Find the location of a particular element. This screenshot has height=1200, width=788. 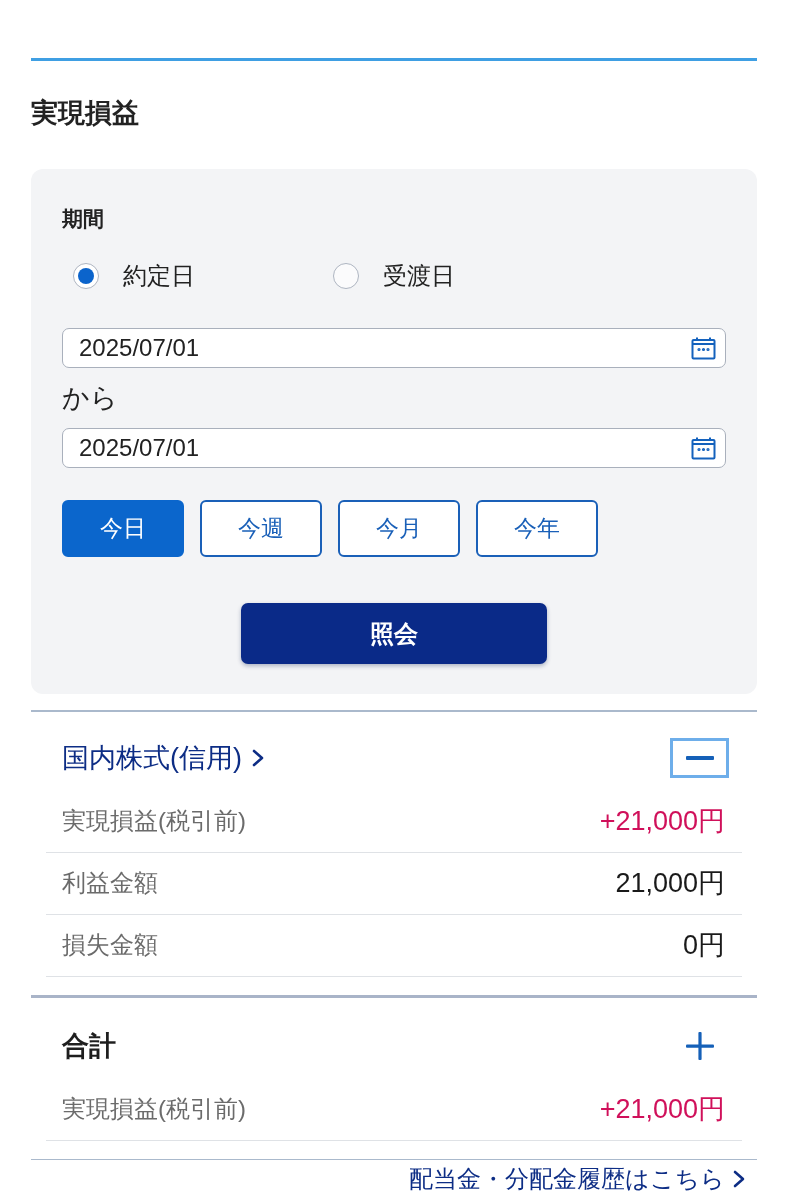

quick-range-button: 今日 is located at coordinates (123, 528).